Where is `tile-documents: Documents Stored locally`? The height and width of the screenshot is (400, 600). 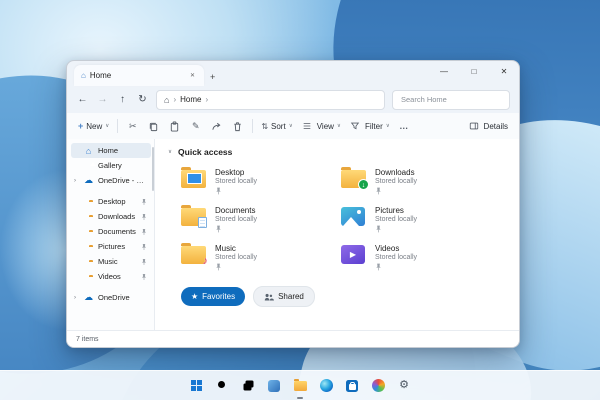
tile-documents: Documents Stored locally is located at coordinates (257, 218).